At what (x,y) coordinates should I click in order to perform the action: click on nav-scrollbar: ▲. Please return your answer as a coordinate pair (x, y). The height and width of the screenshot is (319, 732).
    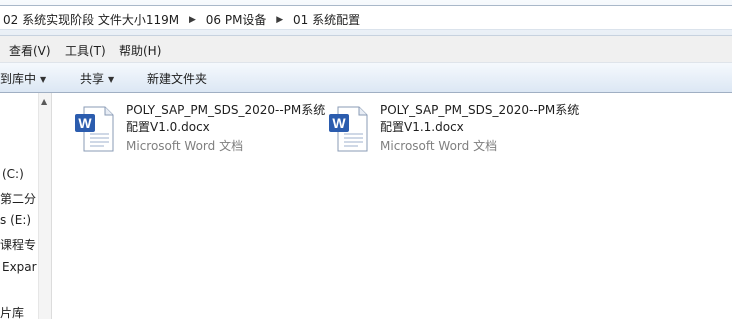
    Looking at the image, I should click on (45, 206).